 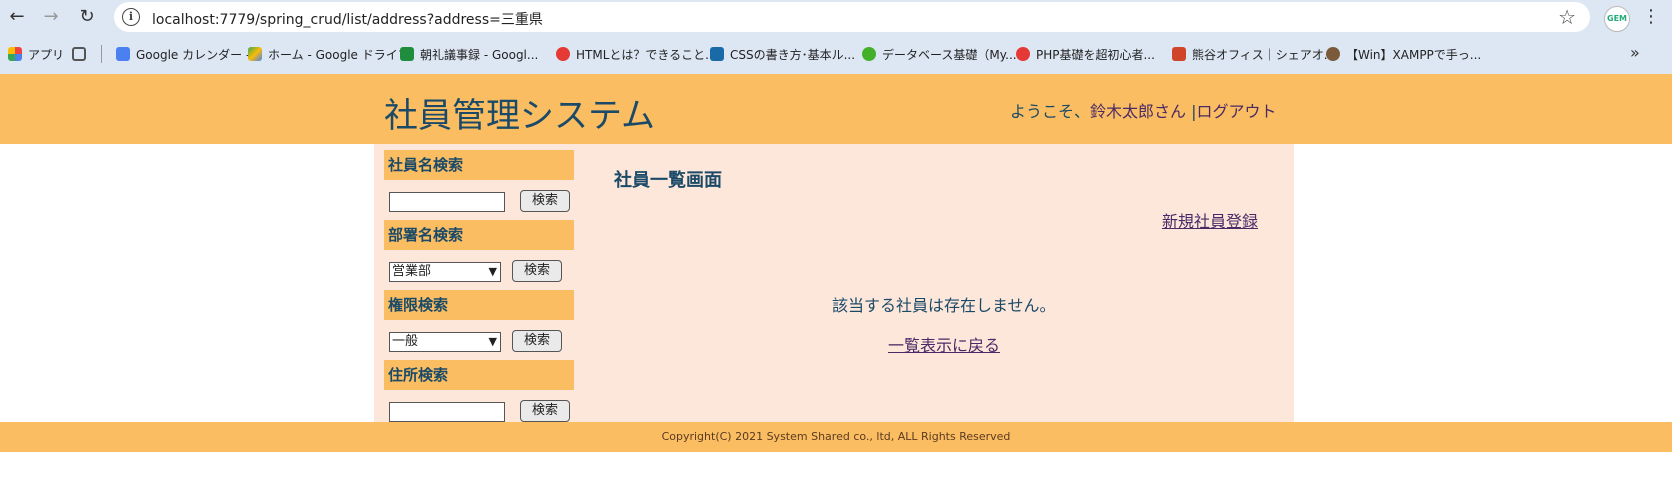 What do you see at coordinates (15, 54) in the screenshot?
I see `apps-grid-icon` at bounding box center [15, 54].